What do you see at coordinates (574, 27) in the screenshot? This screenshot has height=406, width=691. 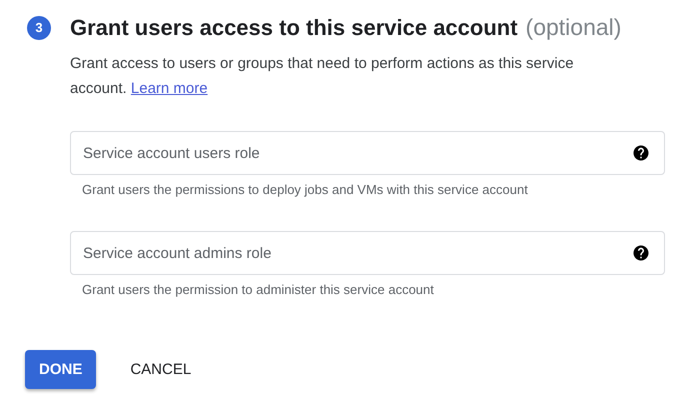 I see `optional-label: (optional)` at bounding box center [574, 27].